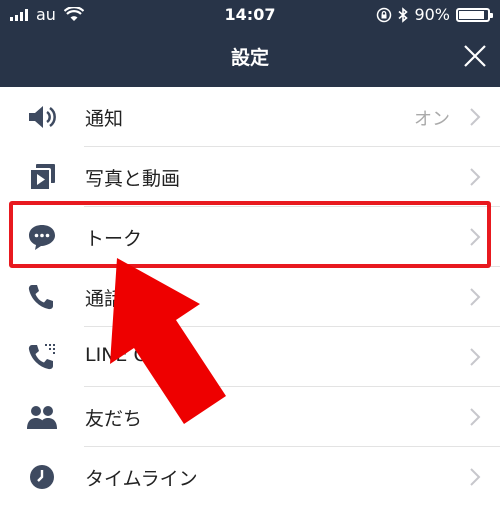  What do you see at coordinates (250, 477) in the screenshot?
I see `settings-item-timeline: タイムライン` at bounding box center [250, 477].